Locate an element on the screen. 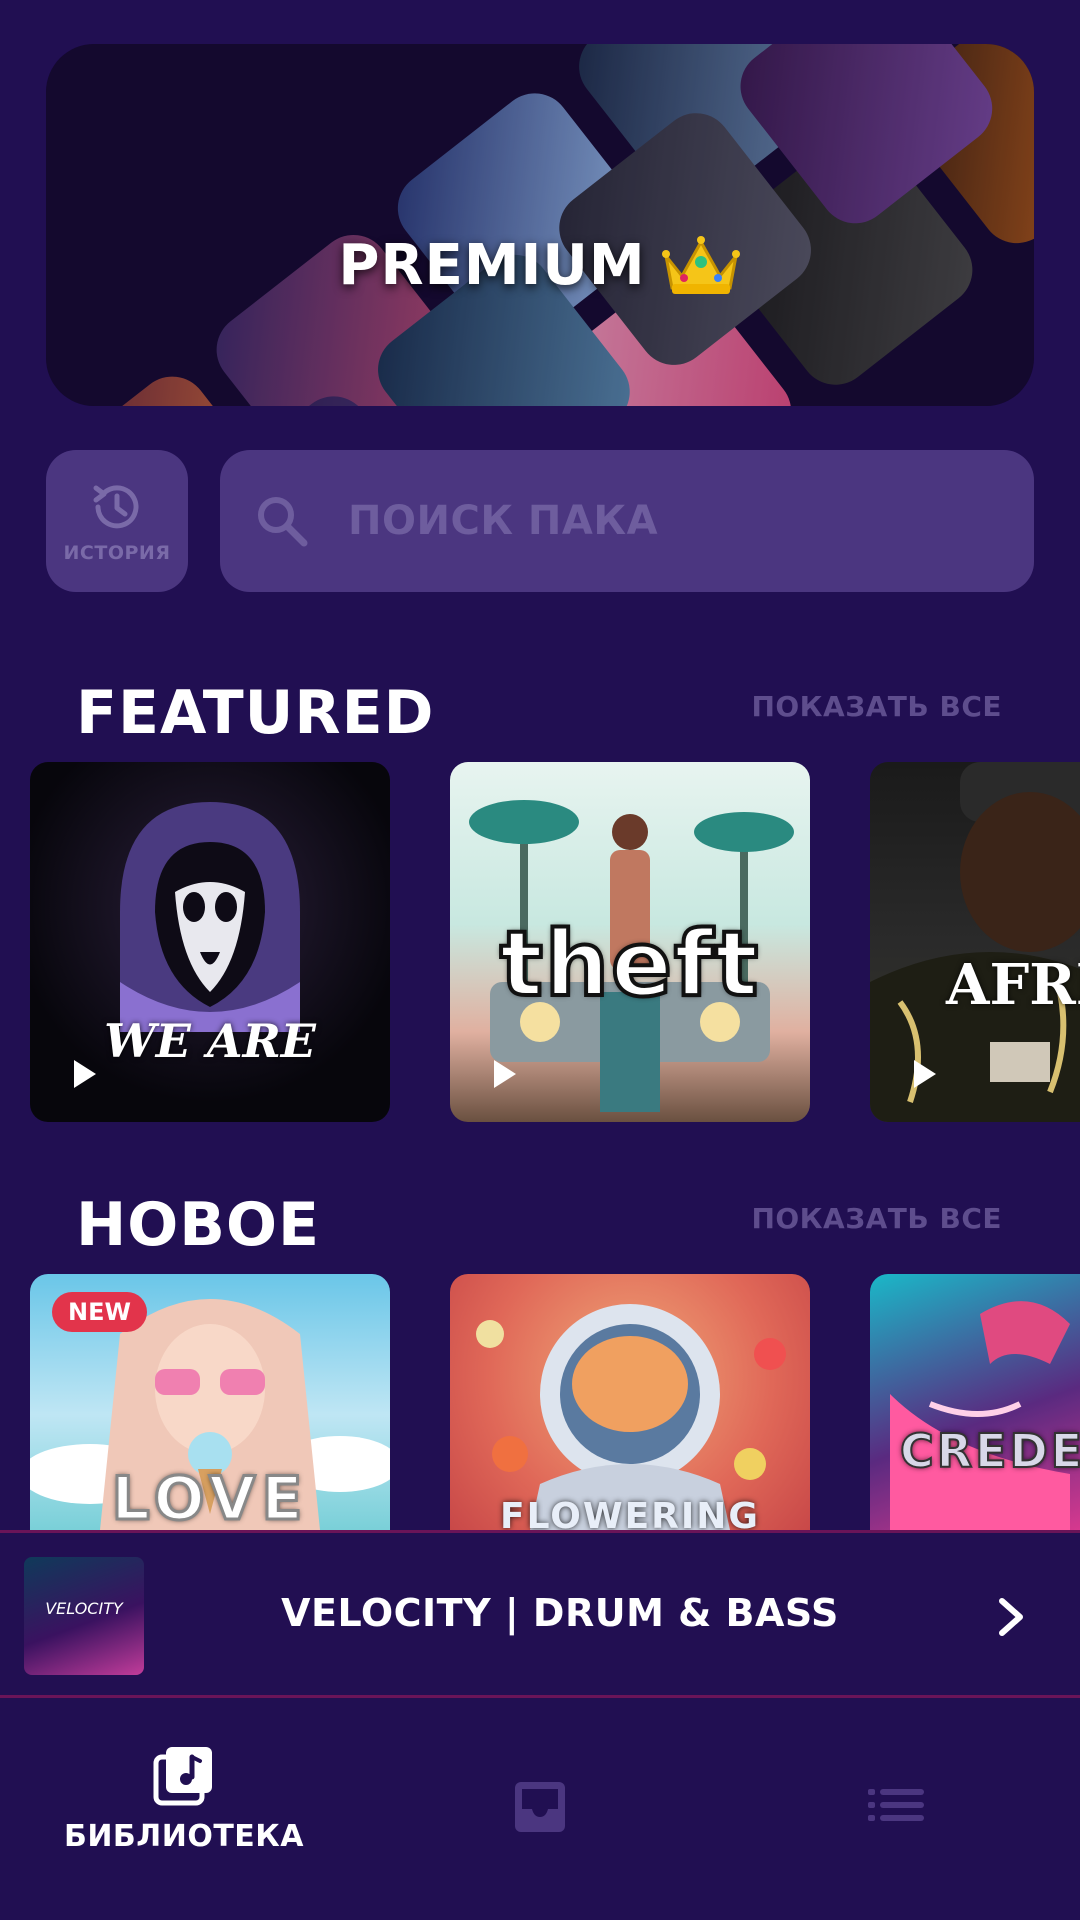  nav-item-library: БИБЛИОТЕКА is located at coordinates (184, 1798).